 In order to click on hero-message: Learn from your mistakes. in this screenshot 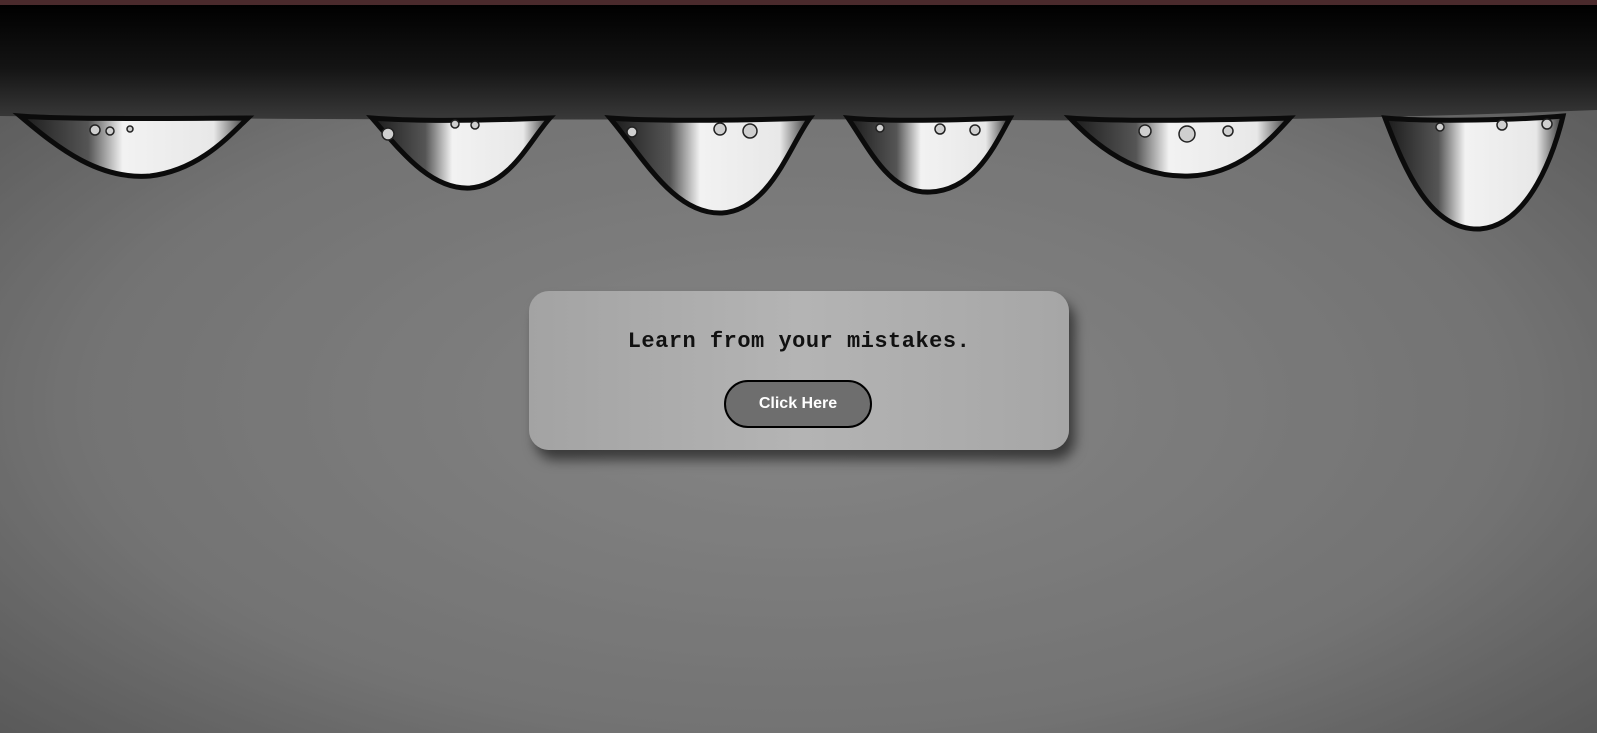, I will do `click(799, 341)`.